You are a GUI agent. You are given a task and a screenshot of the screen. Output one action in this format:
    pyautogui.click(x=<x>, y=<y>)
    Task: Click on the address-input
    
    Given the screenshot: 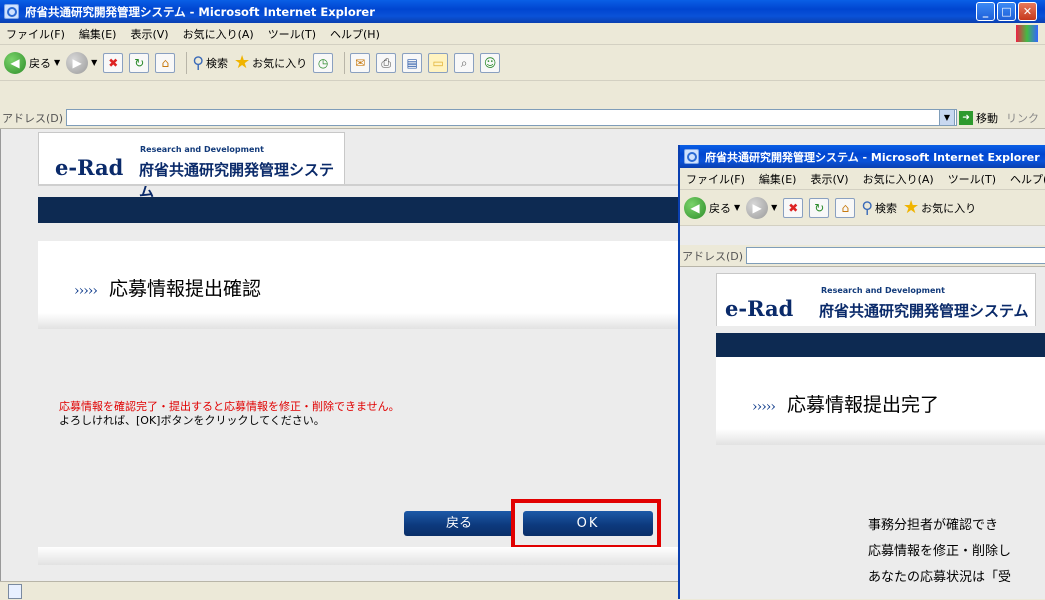 What is the action you would take?
    pyautogui.click(x=511, y=117)
    